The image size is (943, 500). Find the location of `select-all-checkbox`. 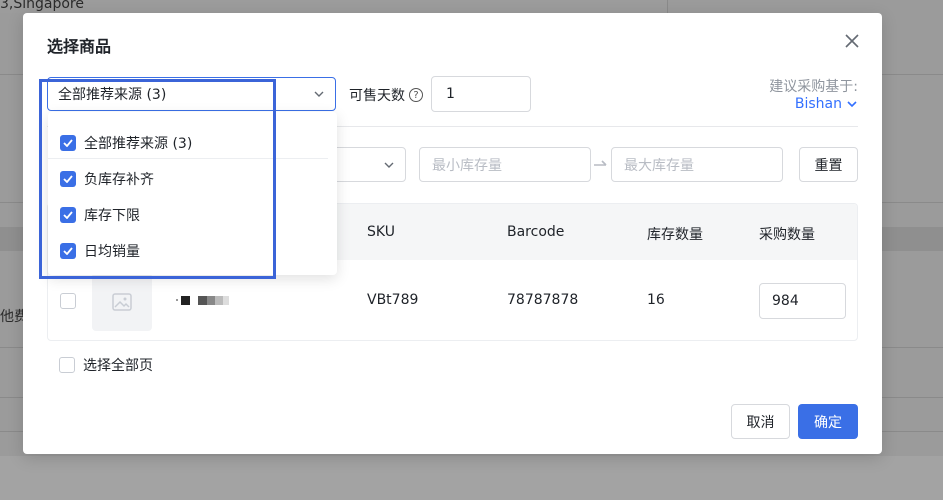

select-all-checkbox is located at coordinates (67, 365).